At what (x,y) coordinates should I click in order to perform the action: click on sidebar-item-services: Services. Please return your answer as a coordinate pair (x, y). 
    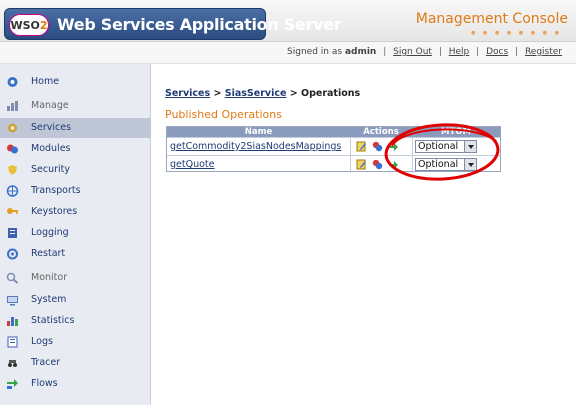
    Looking at the image, I should click on (75, 128).